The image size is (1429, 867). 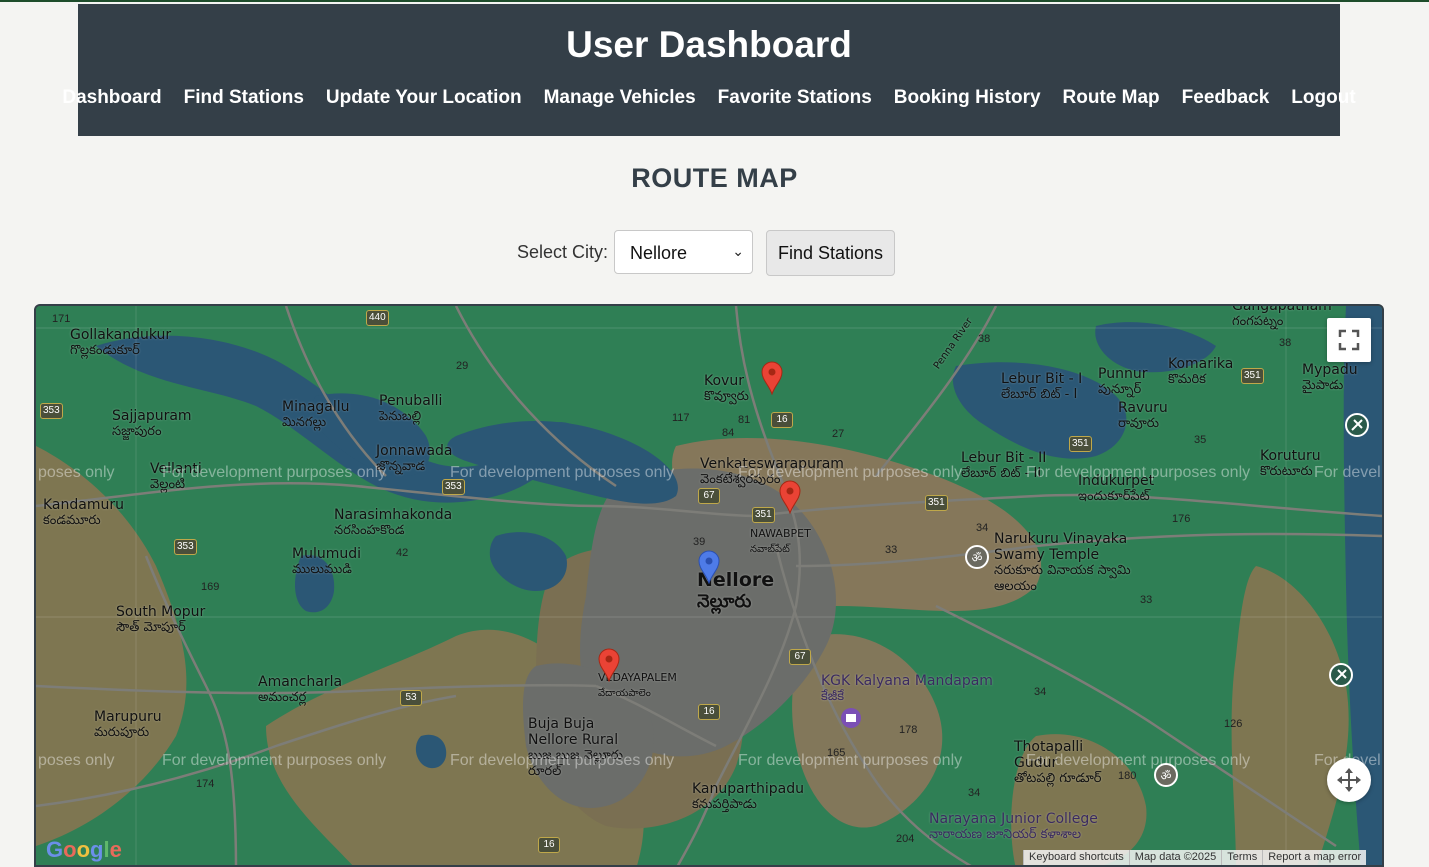 What do you see at coordinates (709, 496) in the screenshot?
I see `road-shield: 67` at bounding box center [709, 496].